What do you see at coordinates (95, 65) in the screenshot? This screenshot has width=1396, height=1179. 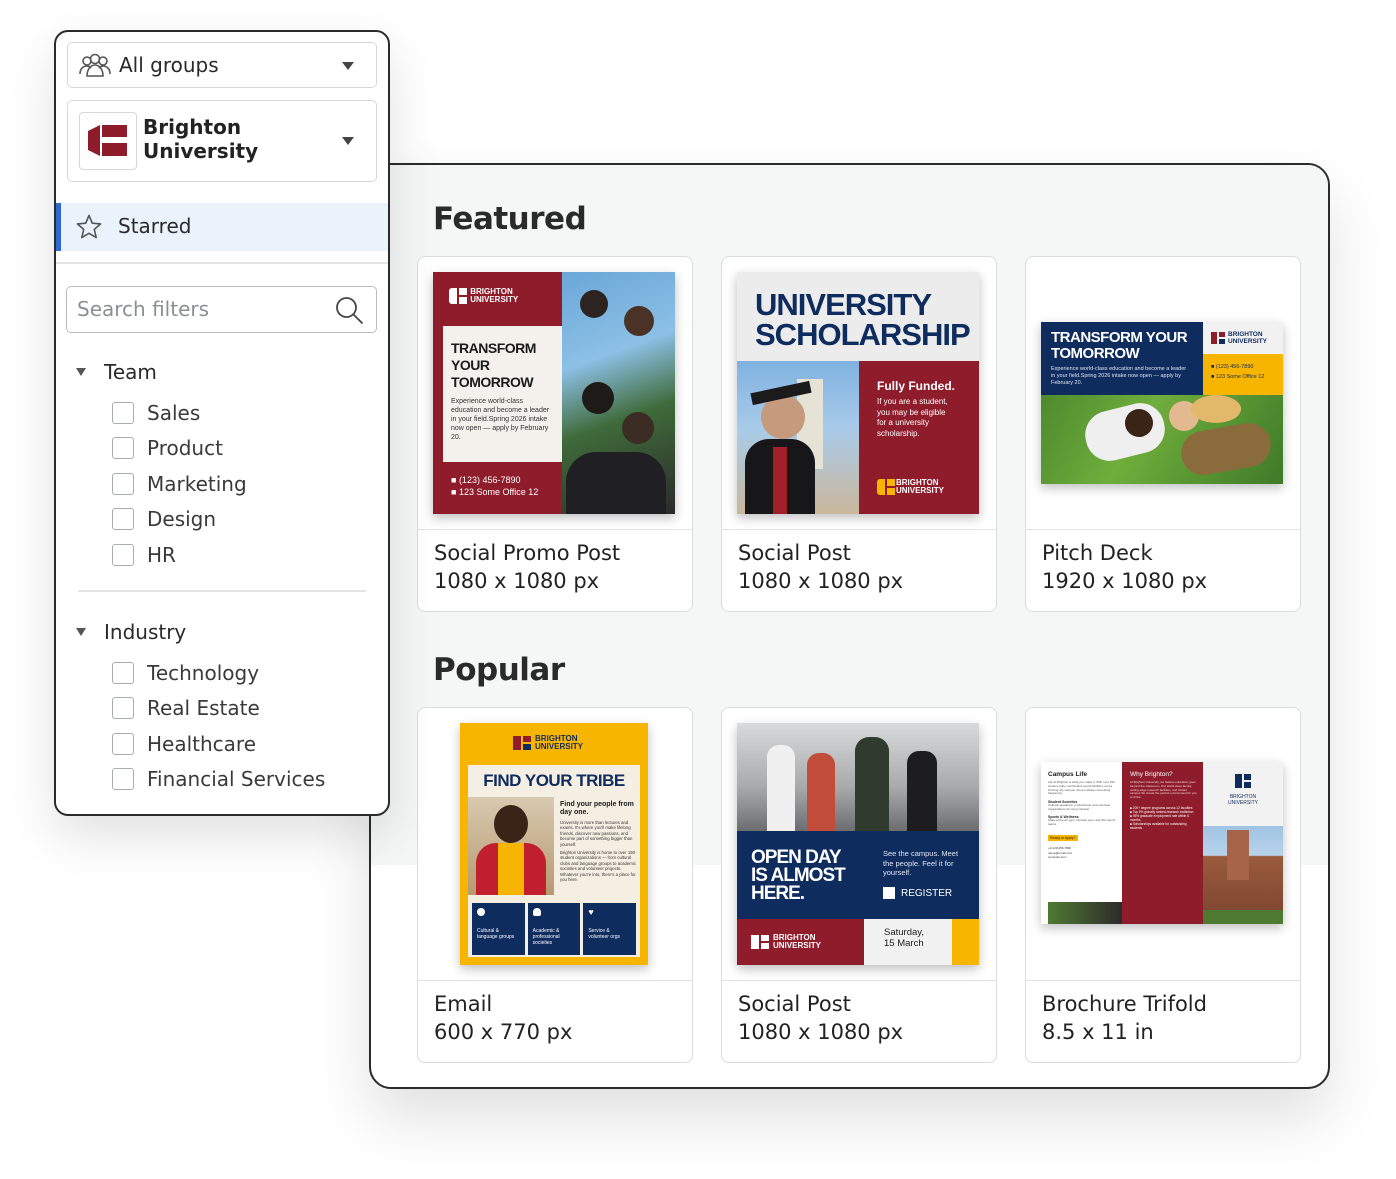 I see `people-icon` at bounding box center [95, 65].